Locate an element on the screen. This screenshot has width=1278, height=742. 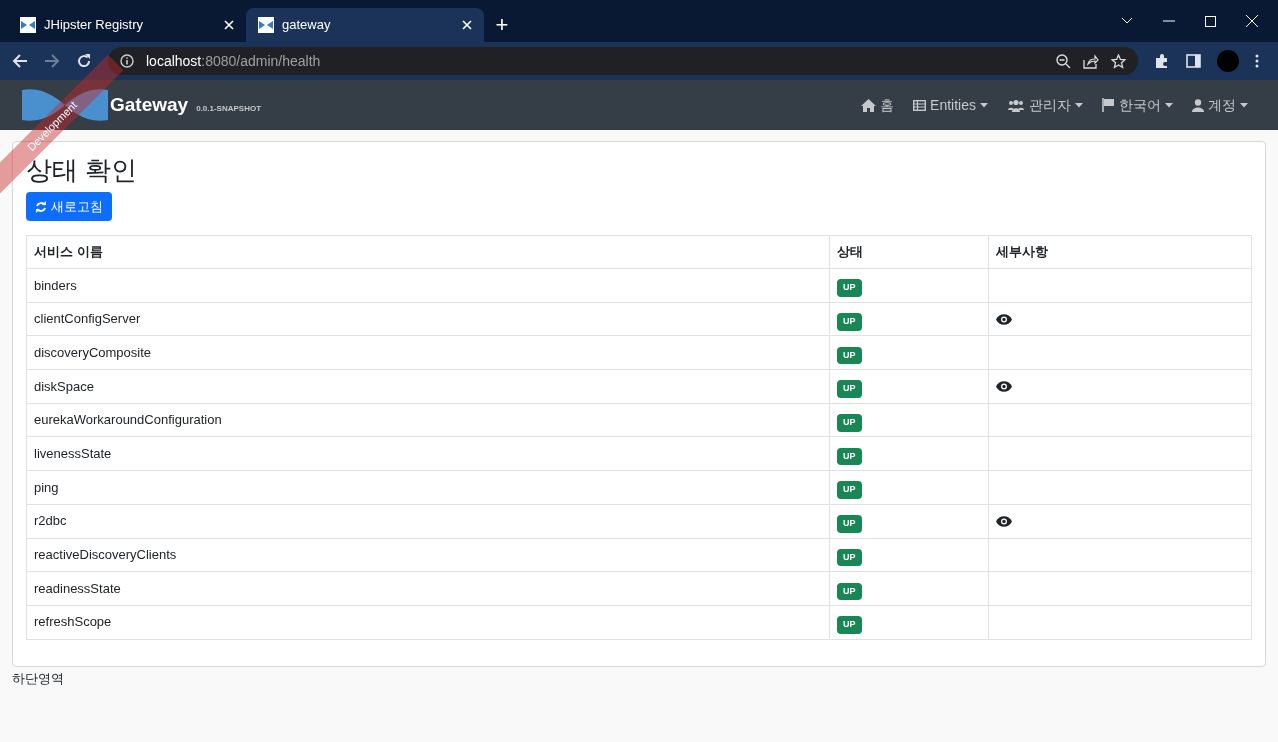
share-icon is located at coordinates (1091, 61).